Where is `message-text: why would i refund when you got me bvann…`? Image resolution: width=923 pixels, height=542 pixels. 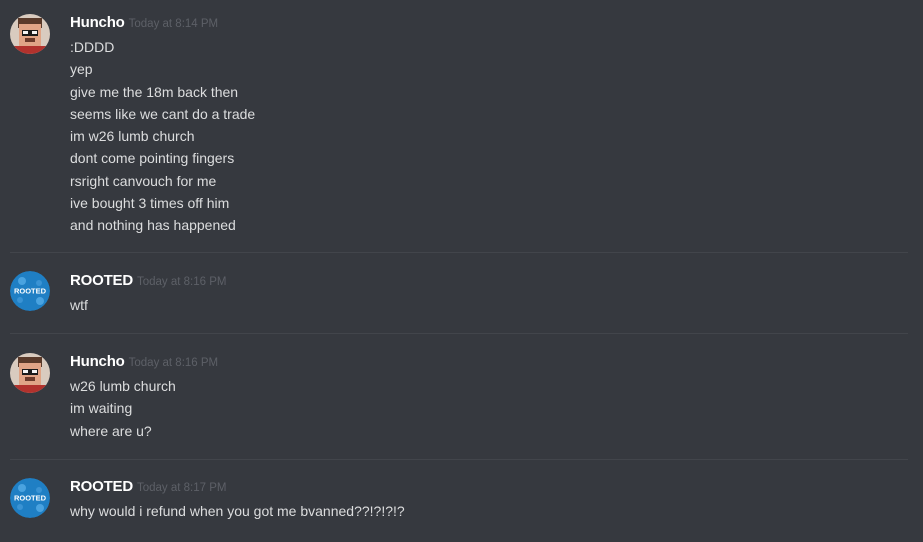 message-text: why would i refund when you got me bvann… is located at coordinates (237, 511).